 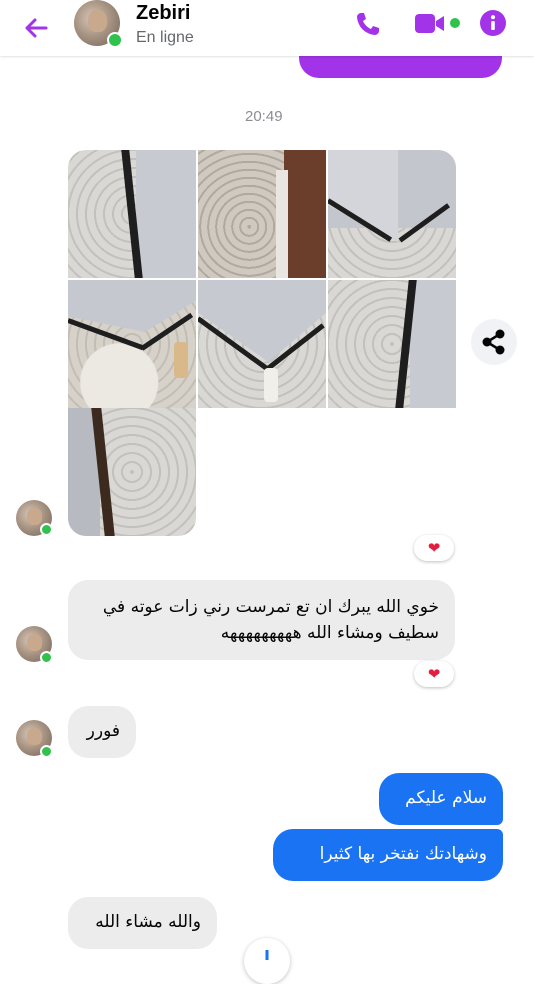 I want to click on outgoing-message: وشهادتك نفتخر بها كثيرا, so click(x=388, y=855).